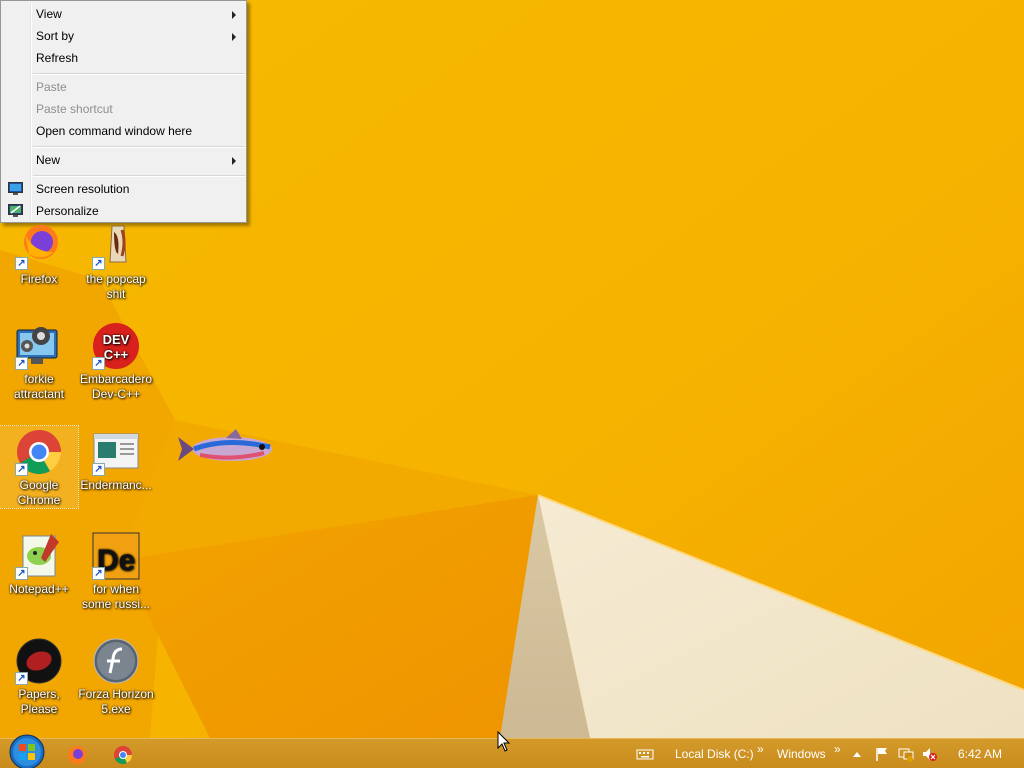 The image size is (1024, 768). I want to click on start-orb-icon, so click(27, 750).